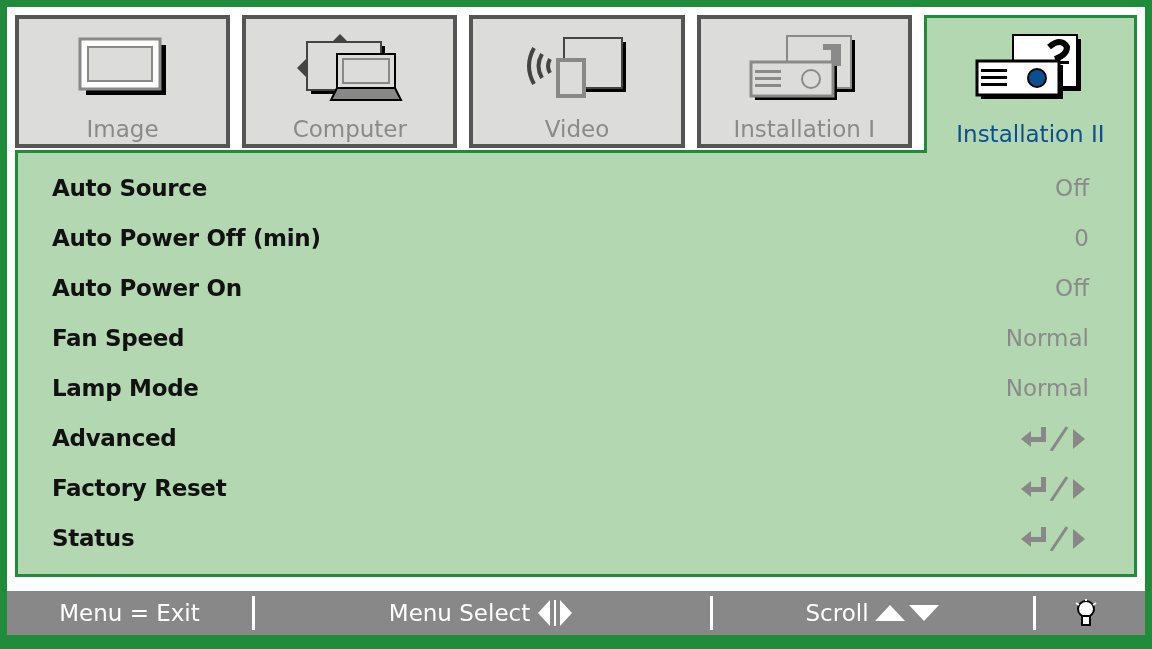 The width and height of the screenshot is (1152, 649). Describe the element at coordinates (129, 613) in the screenshot. I see `footer-hint: Menu = Exit` at that location.